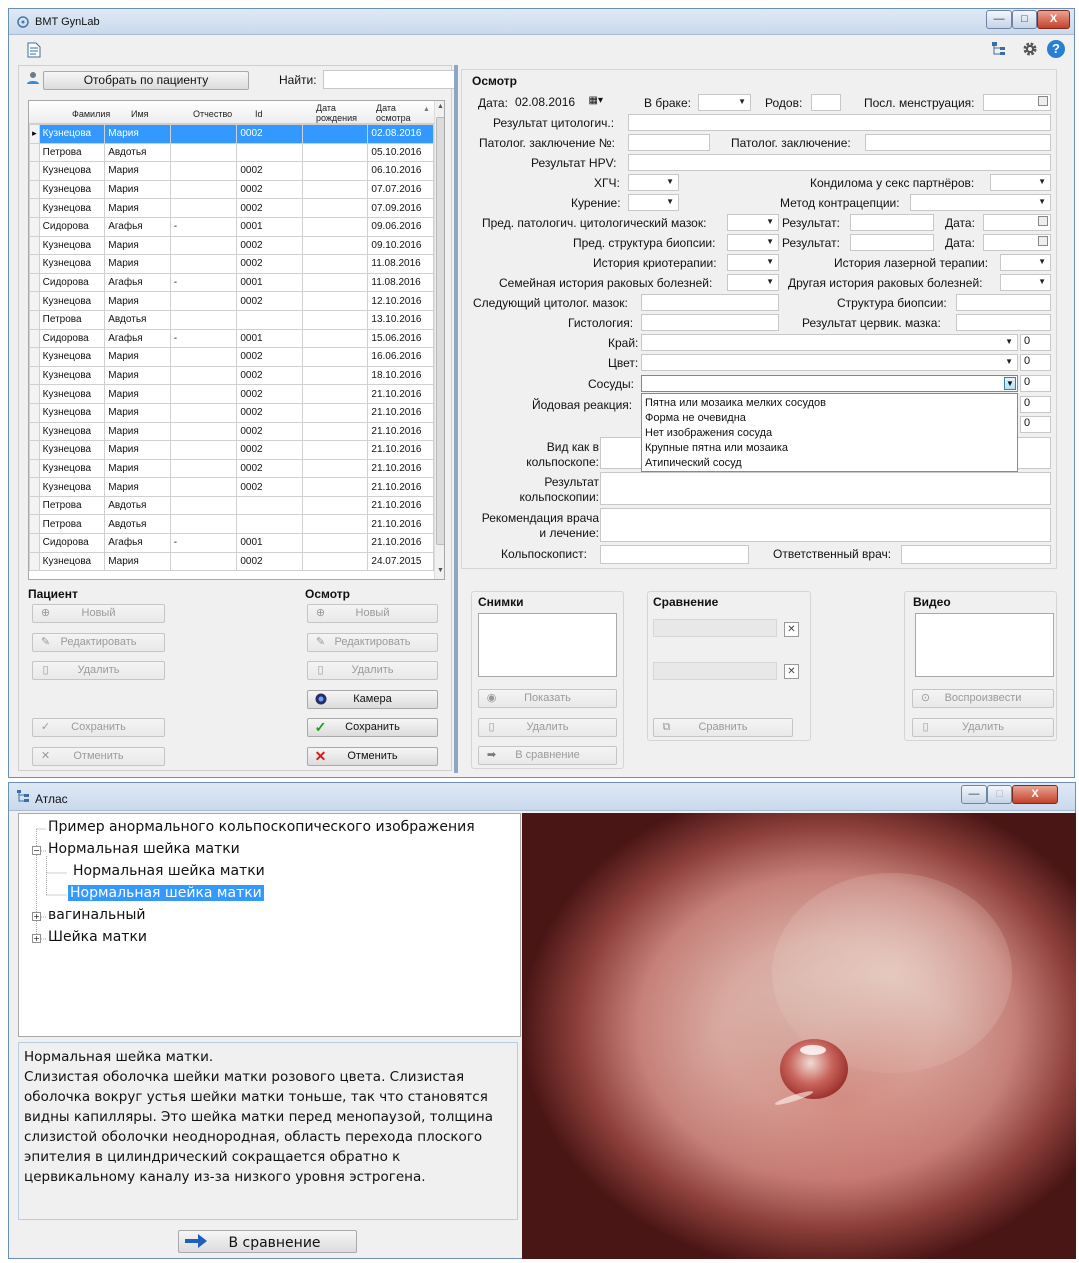  Describe the element at coordinates (98, 613) in the screenshot. I see `patient-new-button: ⊕ Новый` at that location.